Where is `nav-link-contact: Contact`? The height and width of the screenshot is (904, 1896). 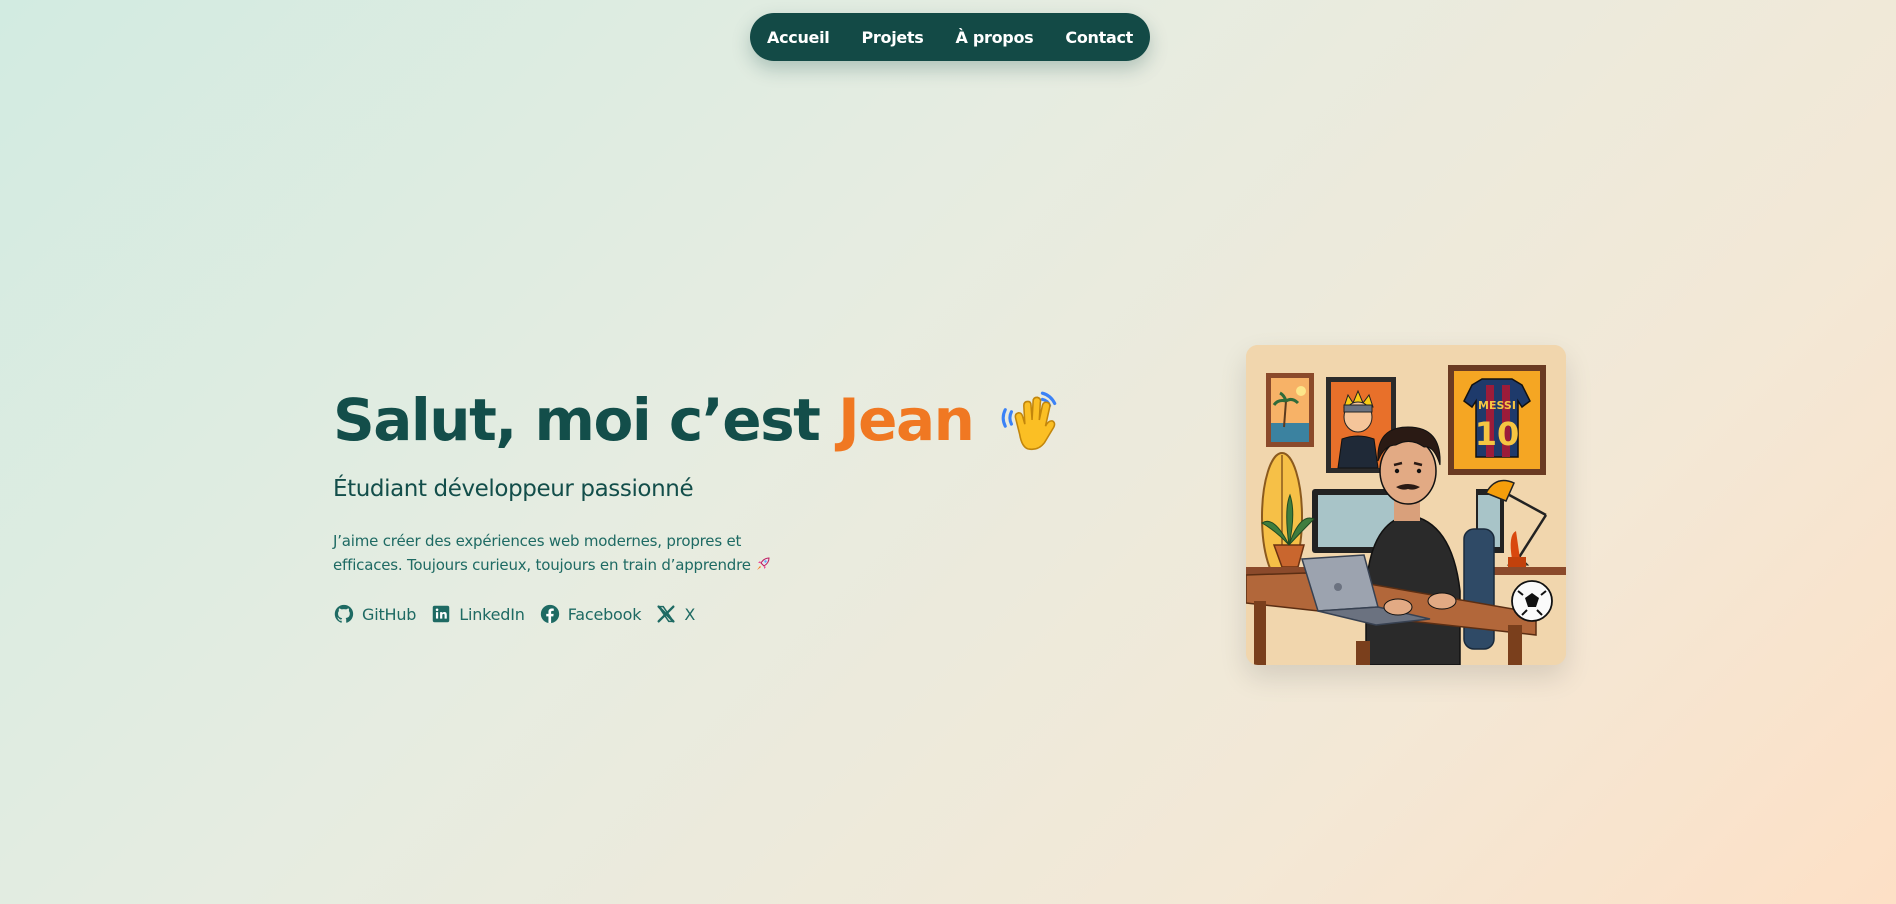
nav-link-contact: Contact is located at coordinates (1099, 37).